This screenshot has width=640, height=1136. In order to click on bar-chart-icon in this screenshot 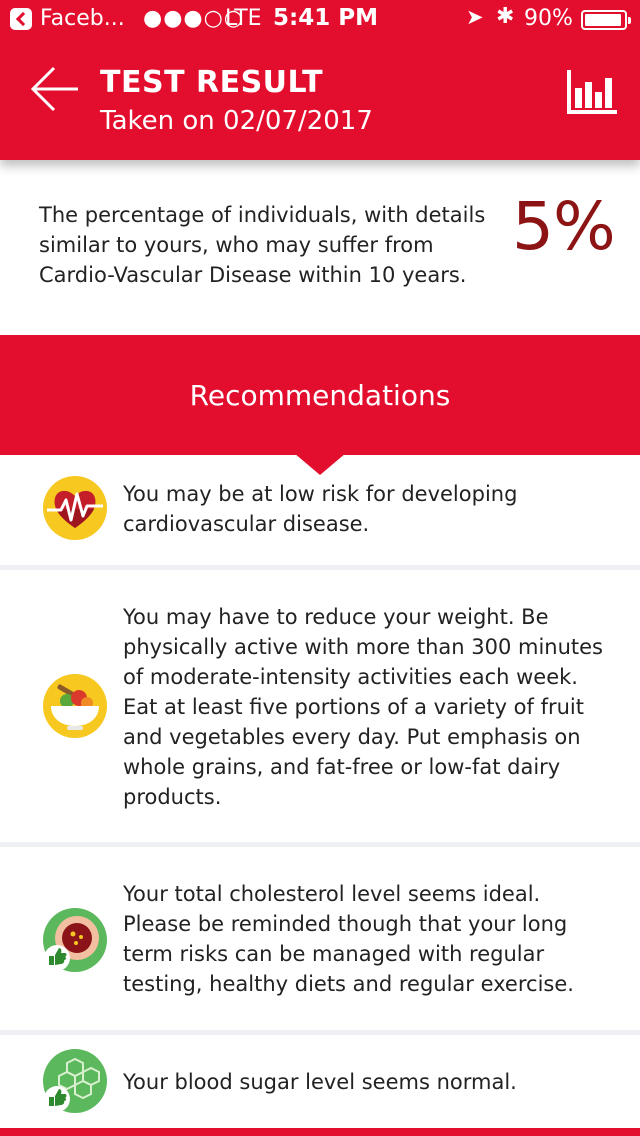, I will do `click(592, 91)`.